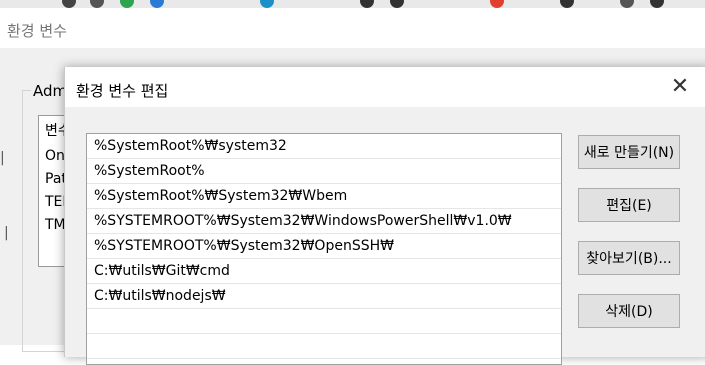  I want to click on list-item: %SystemRoot%₩system32, so click(324, 146).